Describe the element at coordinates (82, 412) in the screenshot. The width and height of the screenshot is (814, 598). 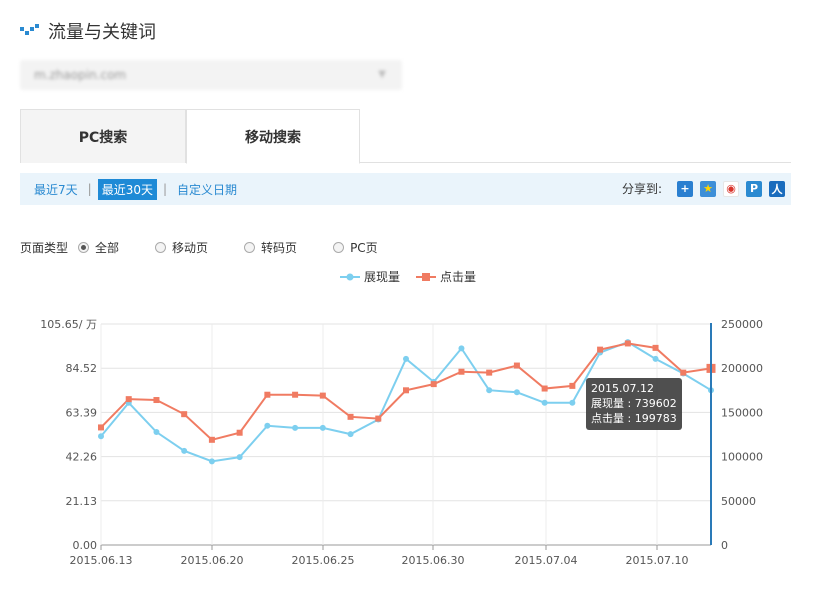
I see `y-left-tick-label: 63.39` at that location.